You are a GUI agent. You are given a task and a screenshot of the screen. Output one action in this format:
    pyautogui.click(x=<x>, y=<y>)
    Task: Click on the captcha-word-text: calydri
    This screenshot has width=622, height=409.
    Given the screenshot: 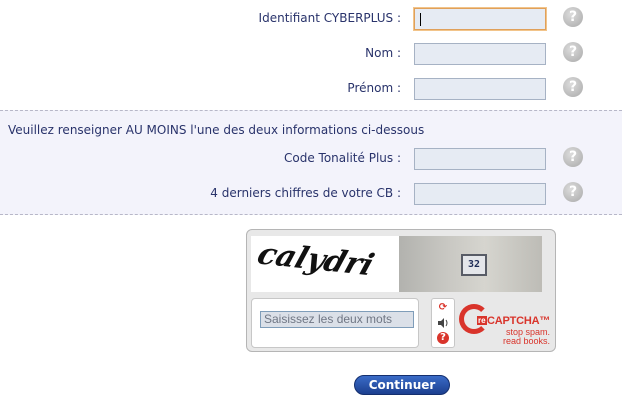 What is the action you would take?
    pyautogui.click(x=315, y=260)
    